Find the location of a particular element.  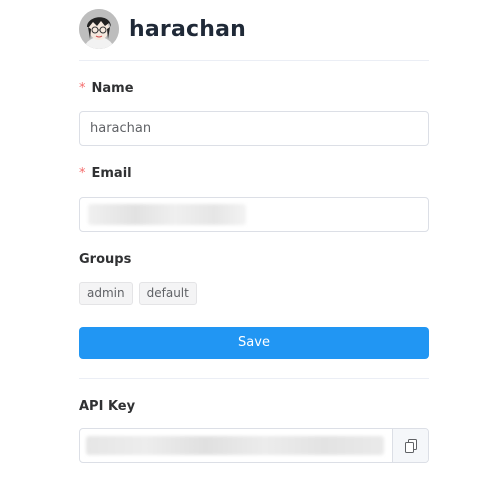

user-avatar-icon is located at coordinates (99, 29).